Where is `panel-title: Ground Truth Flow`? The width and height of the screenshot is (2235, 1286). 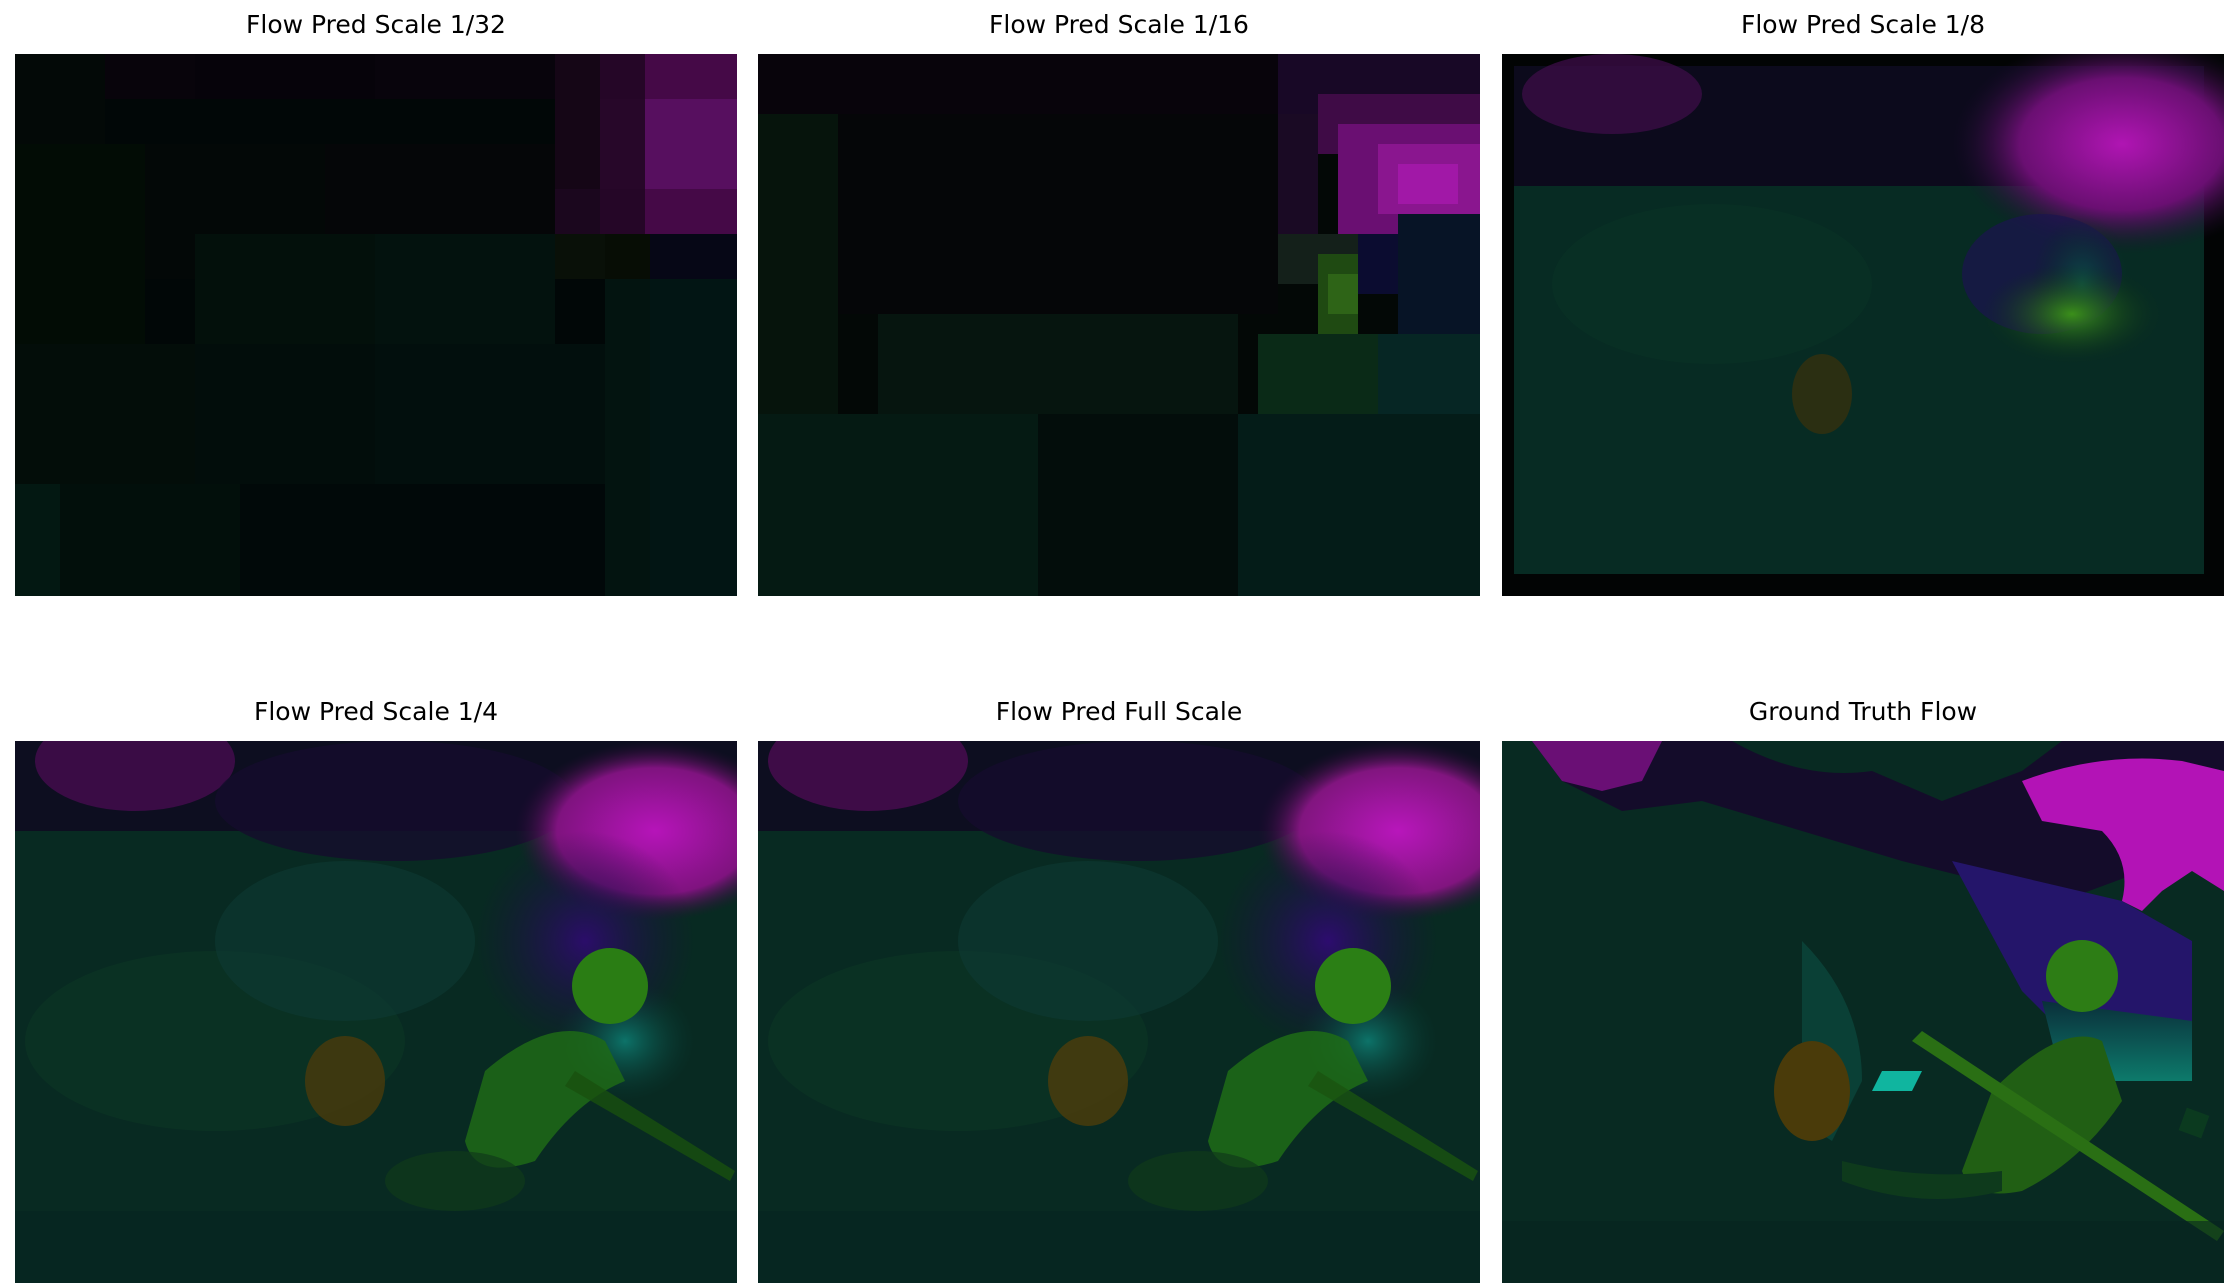 panel-title: Ground Truth Flow is located at coordinates (1863, 711).